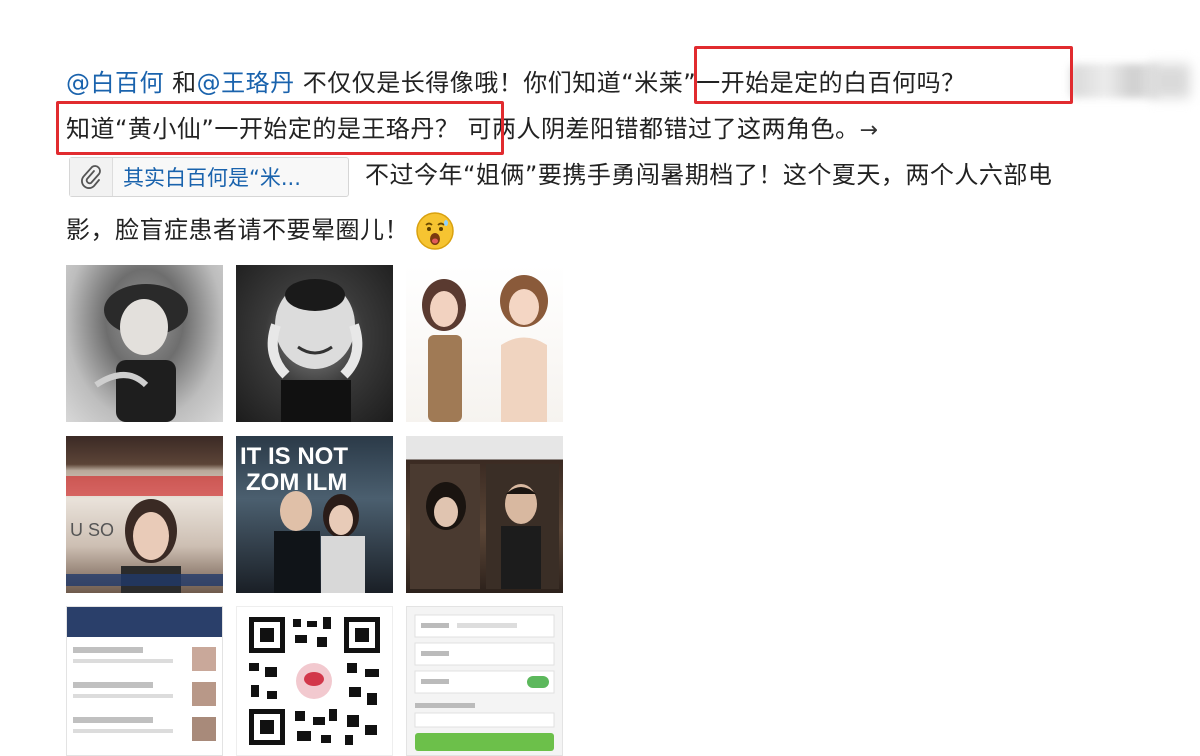  What do you see at coordinates (115, 83) in the screenshot?
I see `mention-link: @白百何` at bounding box center [115, 83].